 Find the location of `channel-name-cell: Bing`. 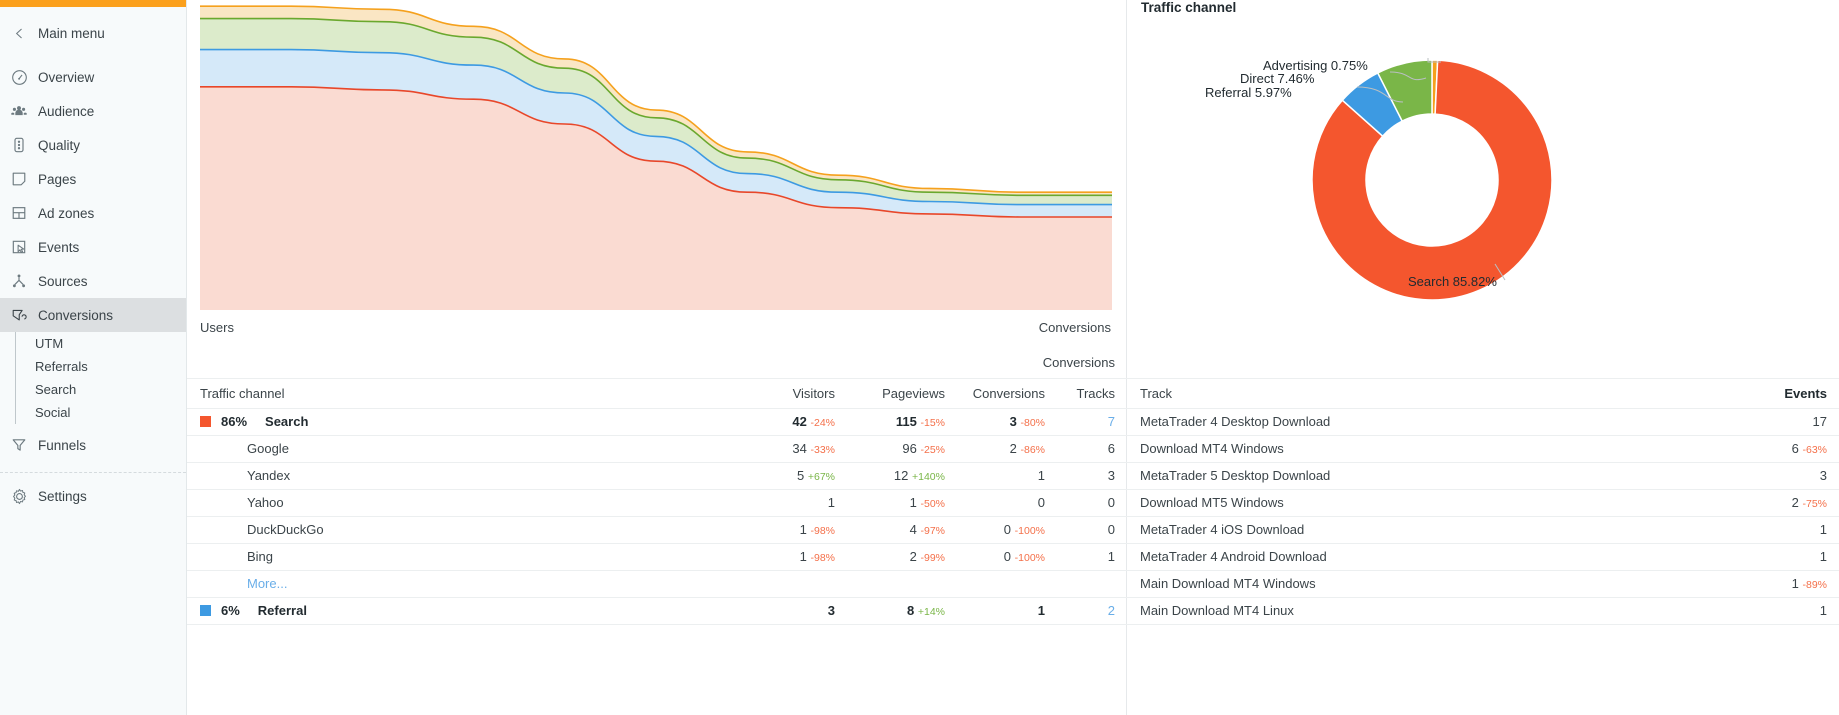

channel-name-cell: Bing is located at coordinates (462, 557).